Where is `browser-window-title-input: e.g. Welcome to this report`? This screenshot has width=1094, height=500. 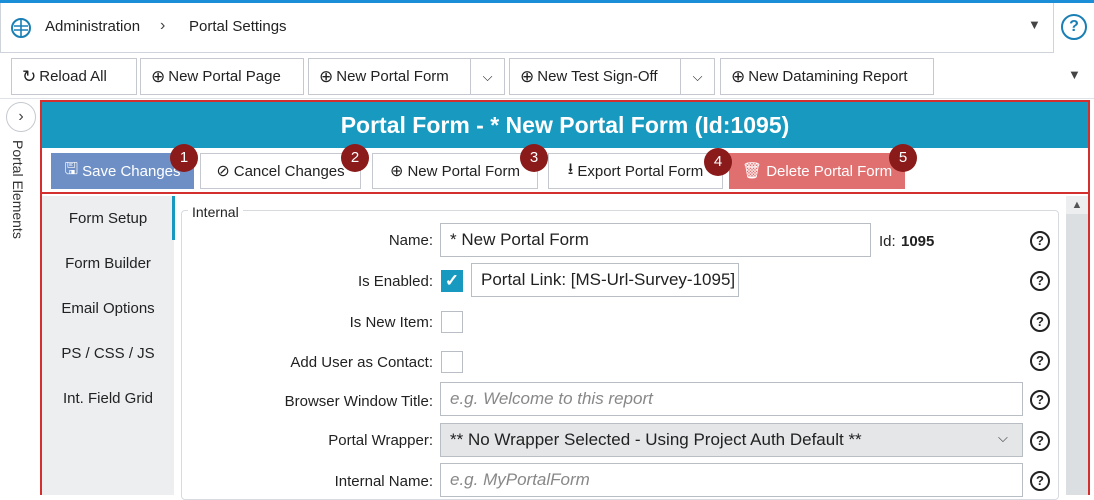
browser-window-title-input: e.g. Welcome to this report is located at coordinates (731, 399).